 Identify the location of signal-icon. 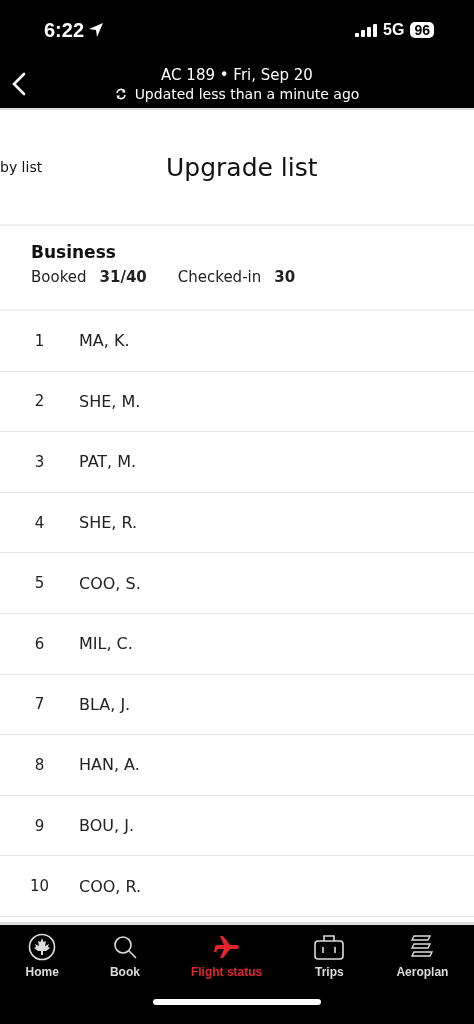
(366, 30).